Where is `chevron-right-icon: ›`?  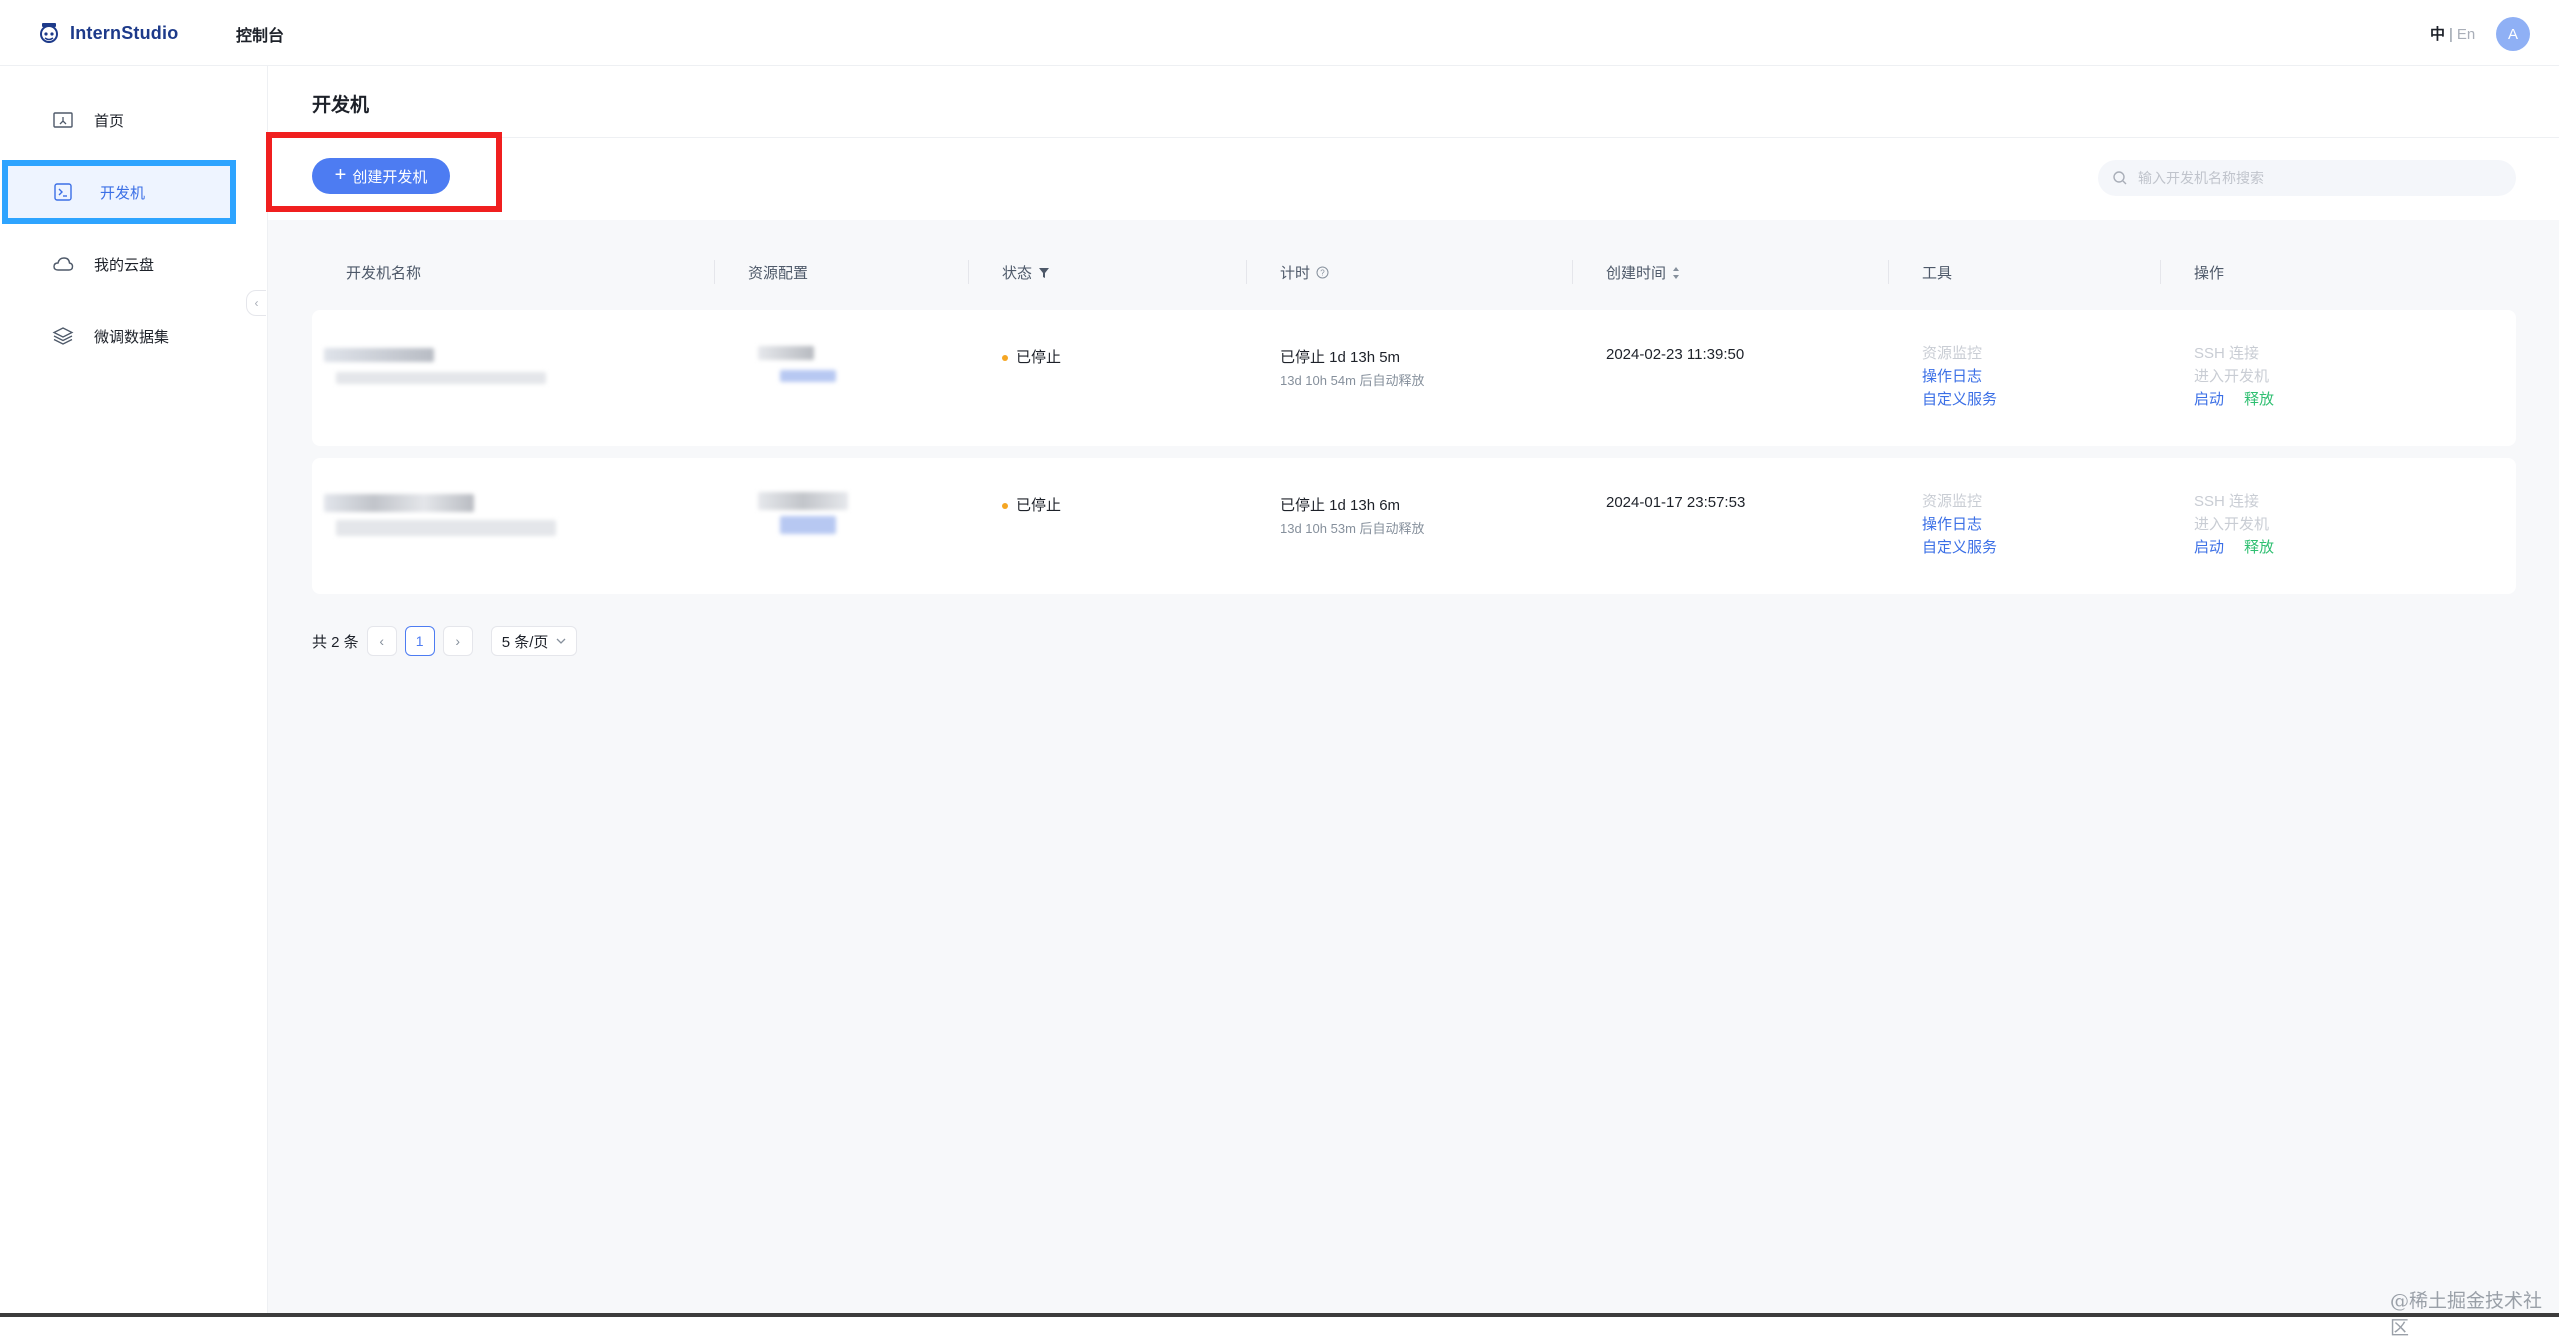
chevron-right-icon: › is located at coordinates (458, 641).